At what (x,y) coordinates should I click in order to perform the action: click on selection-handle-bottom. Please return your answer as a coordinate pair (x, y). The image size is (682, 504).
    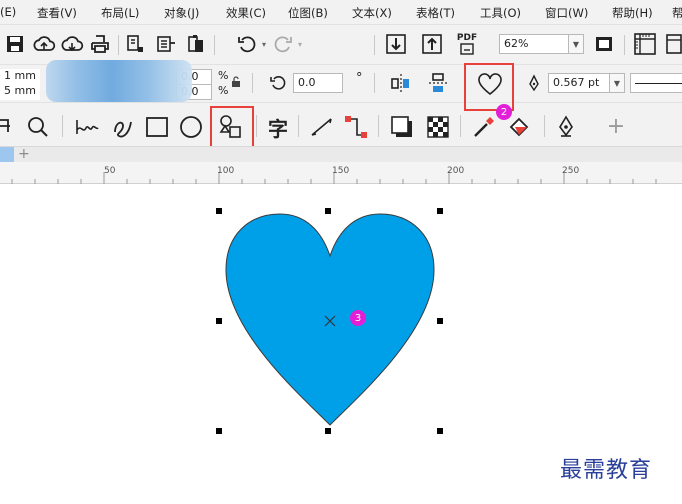
    Looking at the image, I should click on (328, 431).